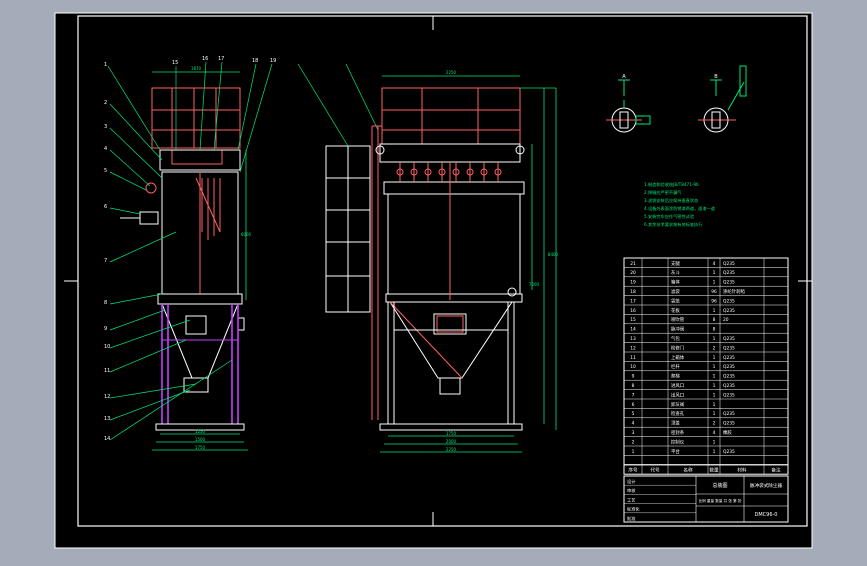 The height and width of the screenshot is (566, 867). I want to click on part-no: 17, so click(633, 301).